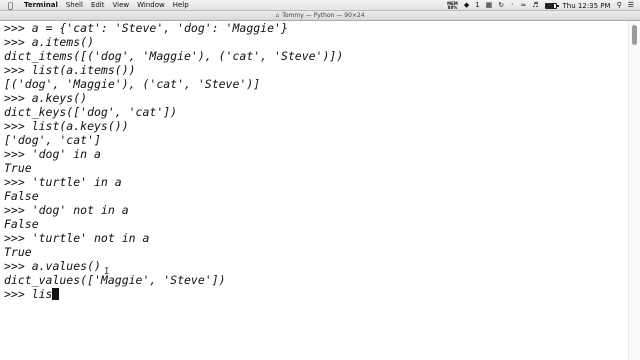 The width and height of the screenshot is (640, 360). Describe the element at coordinates (63, 182) in the screenshot. I see `terminal-line: >>> 'turtle' in a` at that location.